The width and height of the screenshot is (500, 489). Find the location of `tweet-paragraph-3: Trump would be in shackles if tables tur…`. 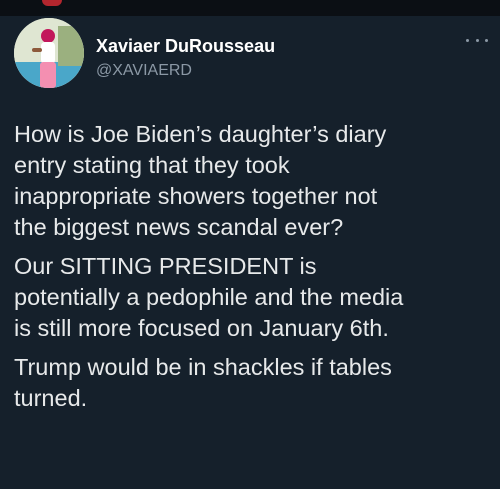

tweet-paragraph-3: Trump would be in shackles if tables tur… is located at coordinates (203, 382).